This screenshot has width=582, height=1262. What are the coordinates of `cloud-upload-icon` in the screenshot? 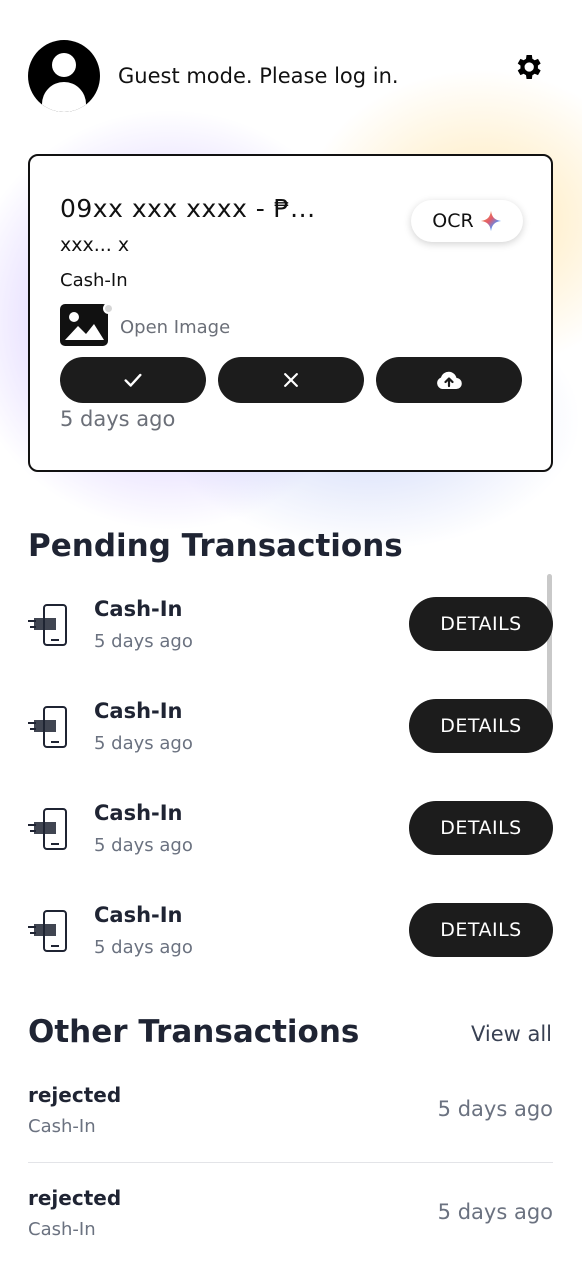 It's located at (449, 380).